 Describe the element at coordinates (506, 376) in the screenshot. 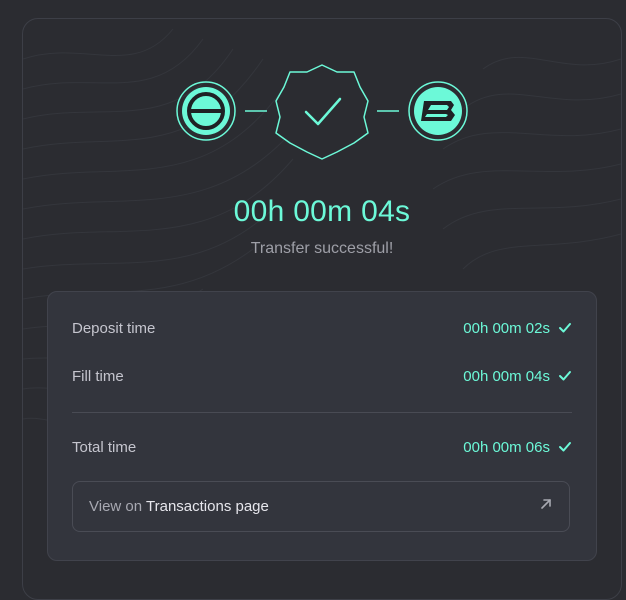

I see `fill-time-value: 00h 00m 04s` at that location.